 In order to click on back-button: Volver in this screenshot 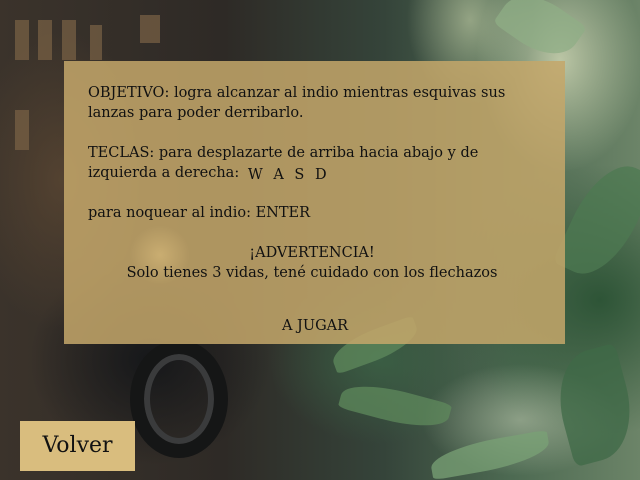, I will do `click(77, 446)`.